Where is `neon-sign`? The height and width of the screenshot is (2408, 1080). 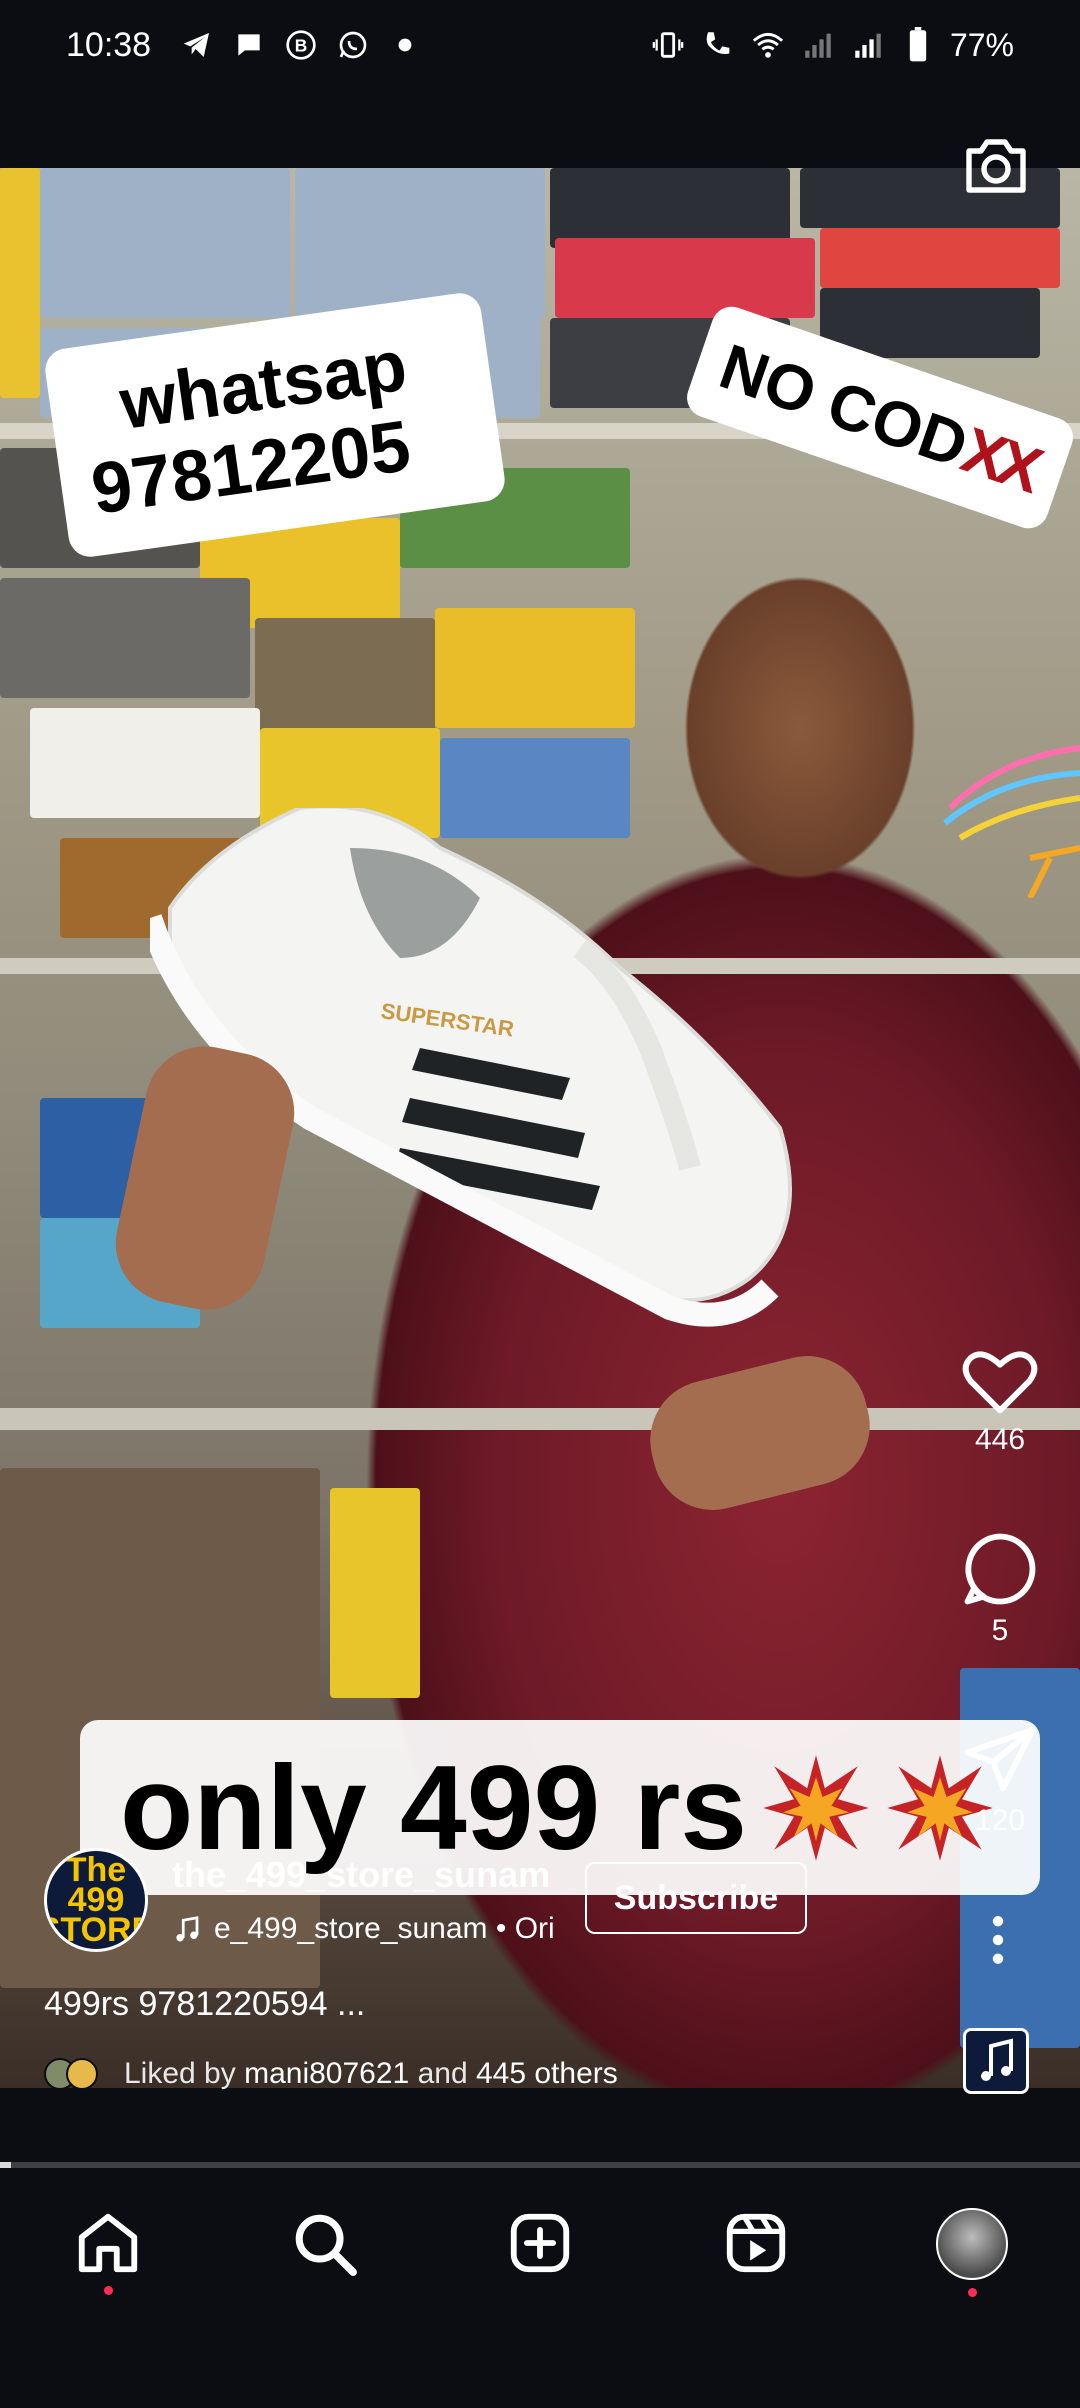 neon-sign is located at coordinates (1011, 821).